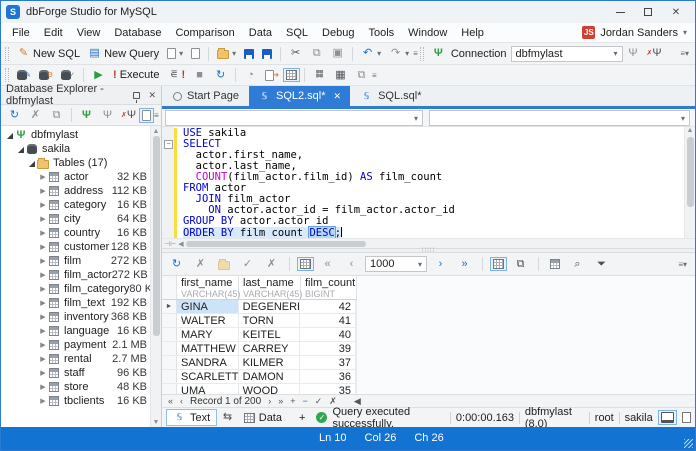 The height and width of the screenshot is (451, 696). What do you see at coordinates (128, 115) in the screenshot?
I see `explorer-disconnect-button: ✗ Ψ` at bounding box center [128, 115].